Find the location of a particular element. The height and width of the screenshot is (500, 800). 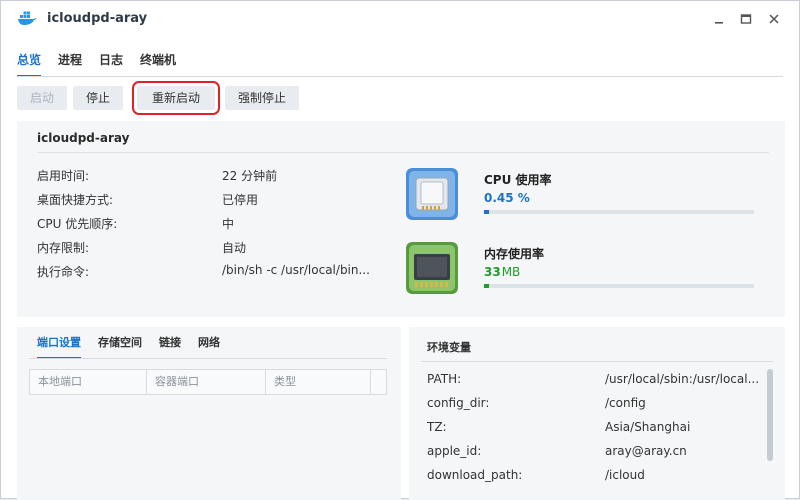

subtab-network: 网络 is located at coordinates (209, 347).